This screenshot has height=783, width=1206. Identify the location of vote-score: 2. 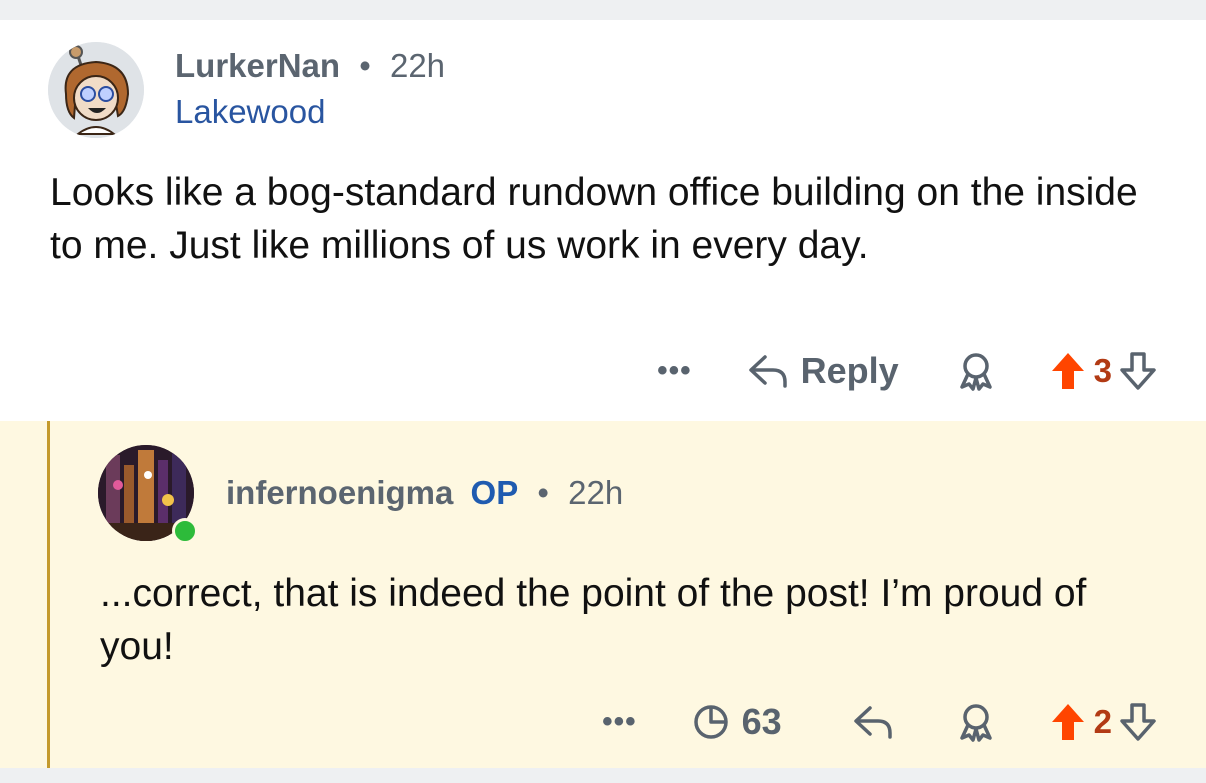
(1102, 721).